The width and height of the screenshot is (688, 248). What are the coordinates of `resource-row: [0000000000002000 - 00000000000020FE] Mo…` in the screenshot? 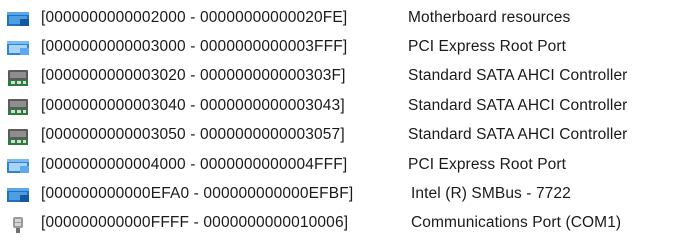 It's located at (344, 17).